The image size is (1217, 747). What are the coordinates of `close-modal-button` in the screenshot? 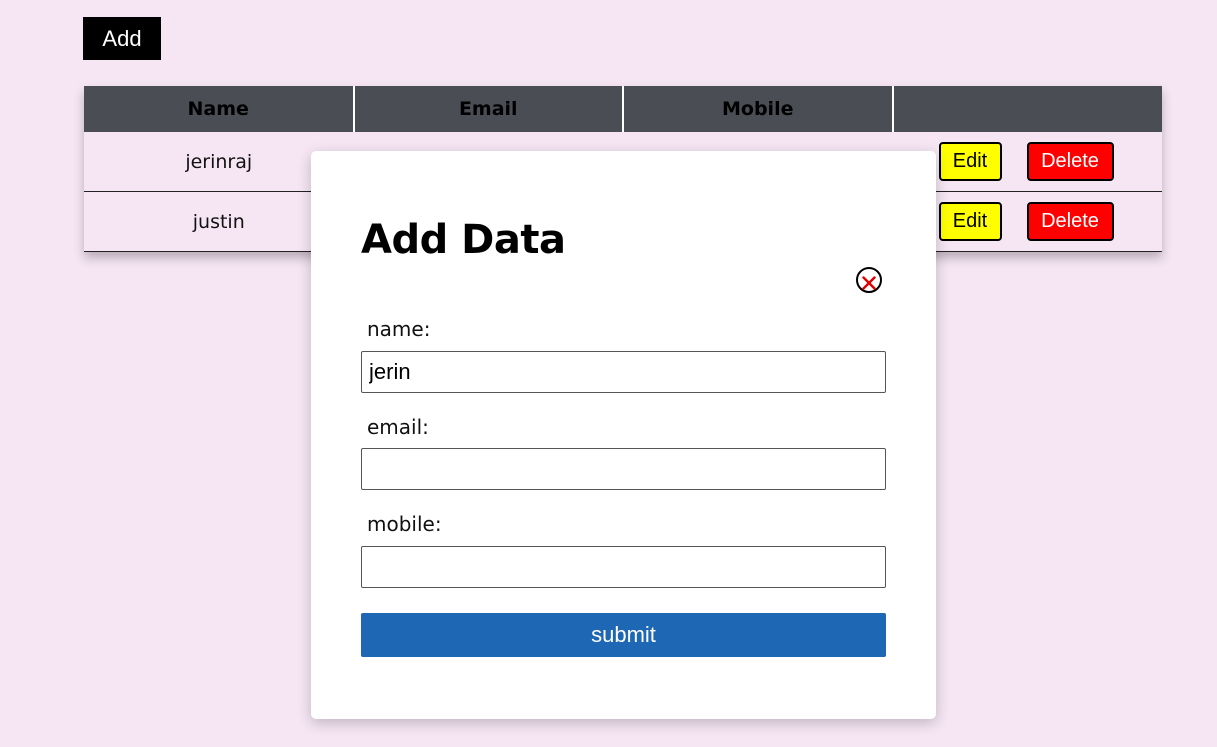 It's located at (869, 280).